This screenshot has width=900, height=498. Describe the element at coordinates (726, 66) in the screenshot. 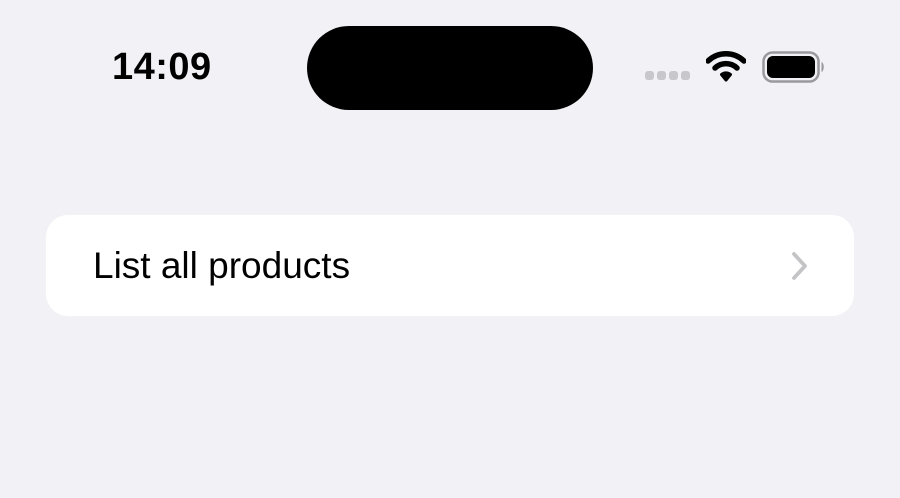

I see `wifi-icon` at that location.